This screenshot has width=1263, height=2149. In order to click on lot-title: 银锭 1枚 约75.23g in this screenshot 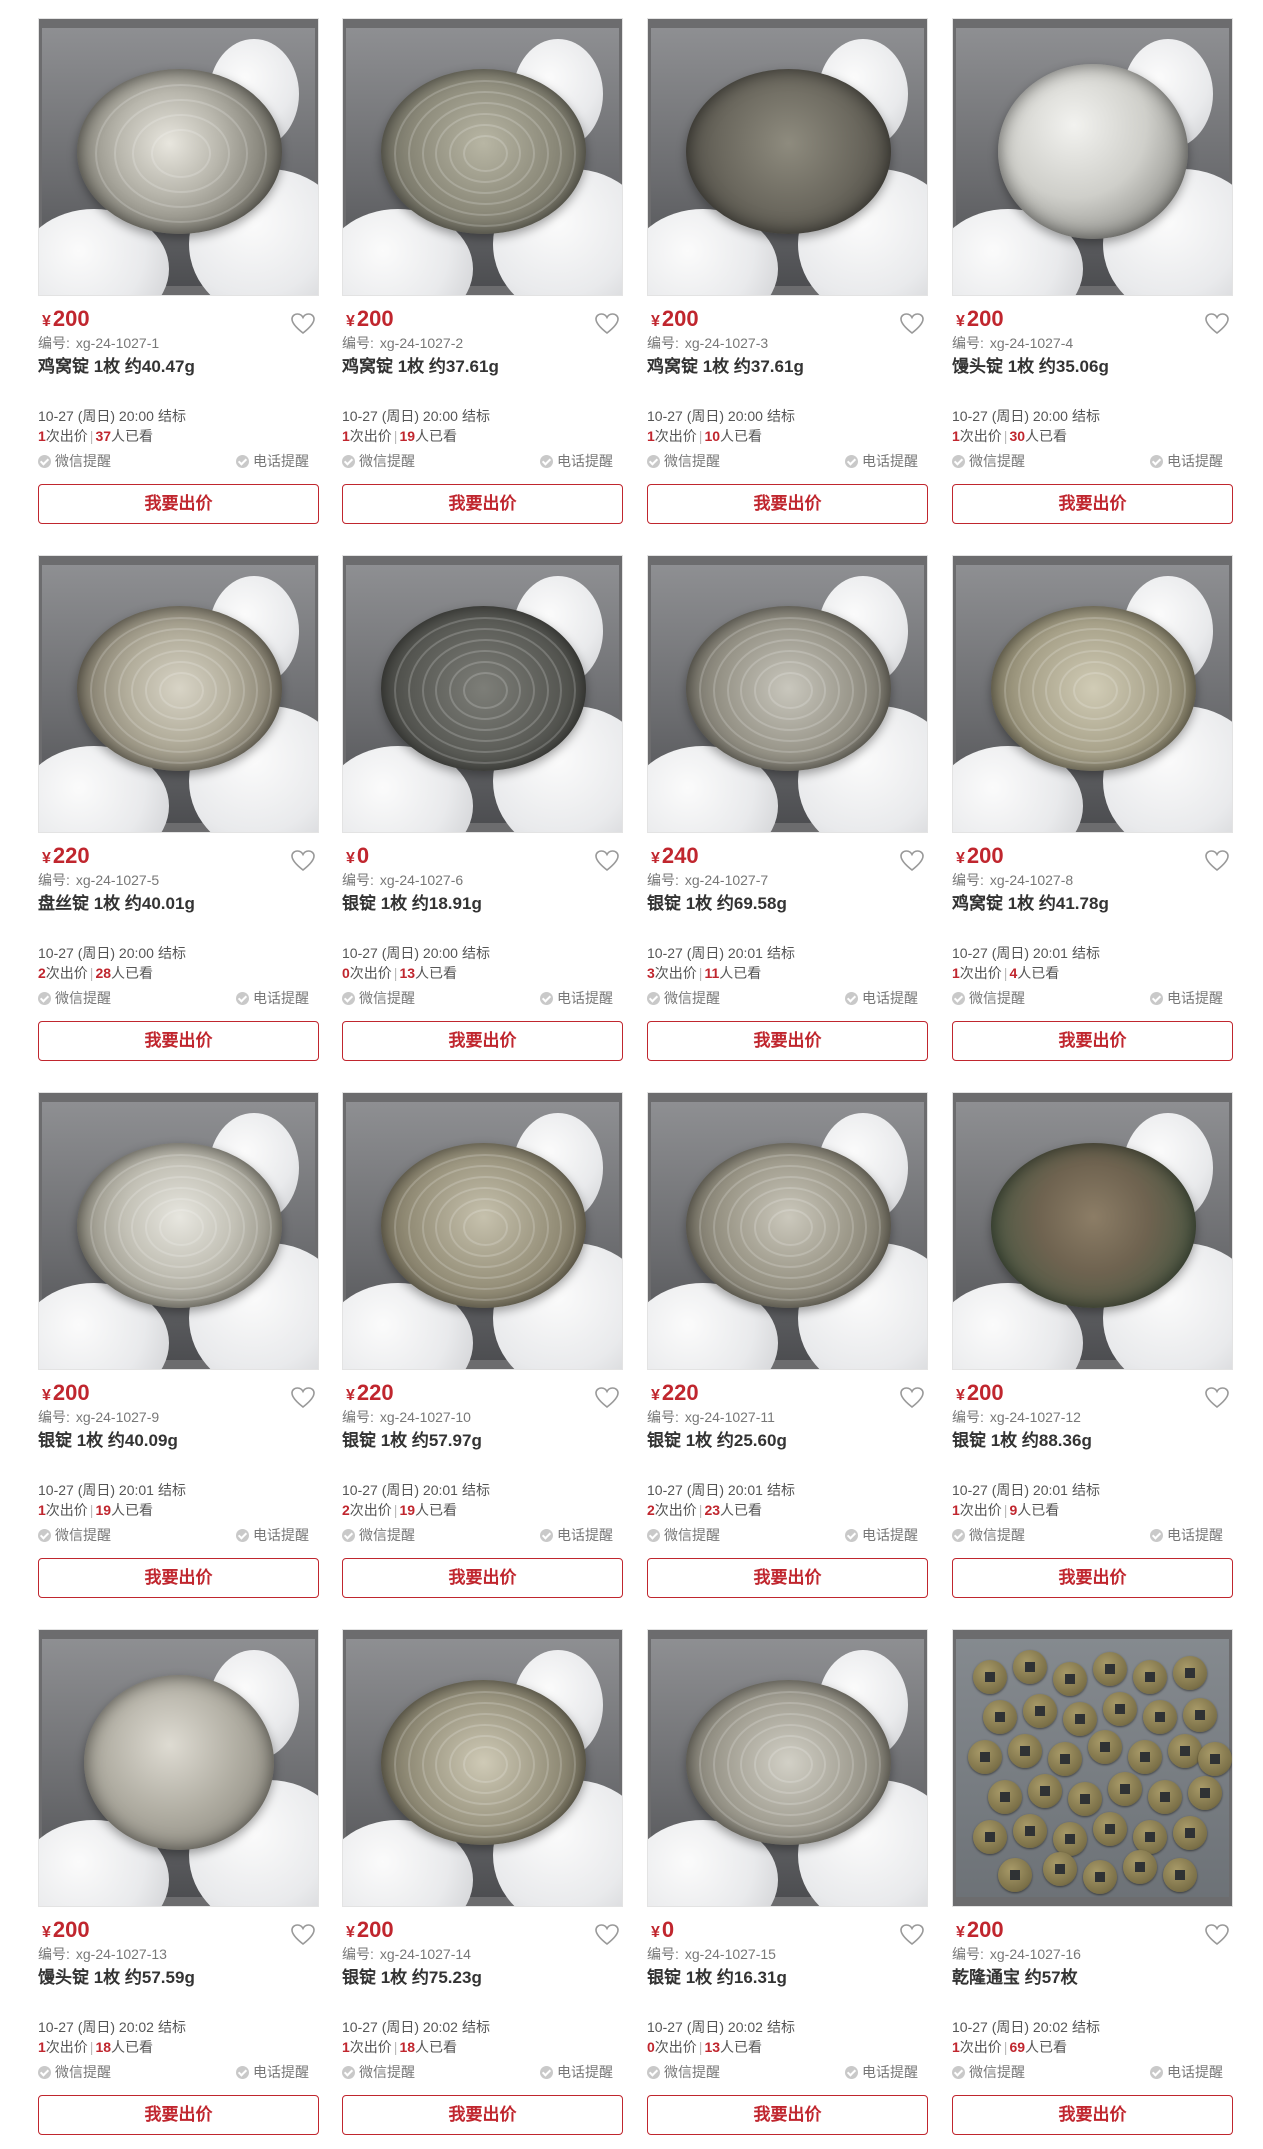, I will do `click(412, 1978)`.